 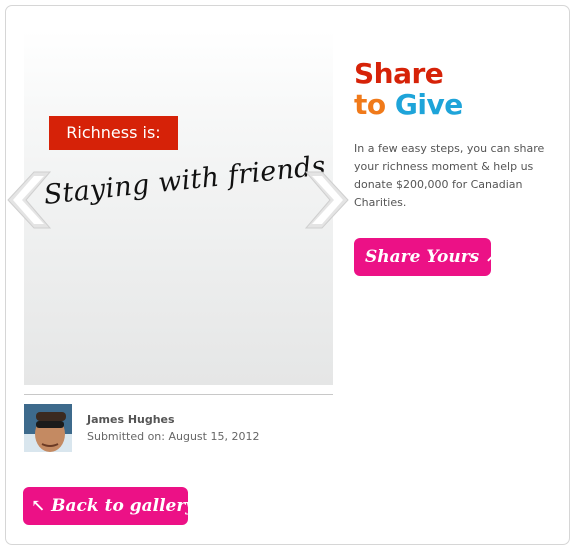 I want to click on chevron-left-icon, so click(x=29, y=200).